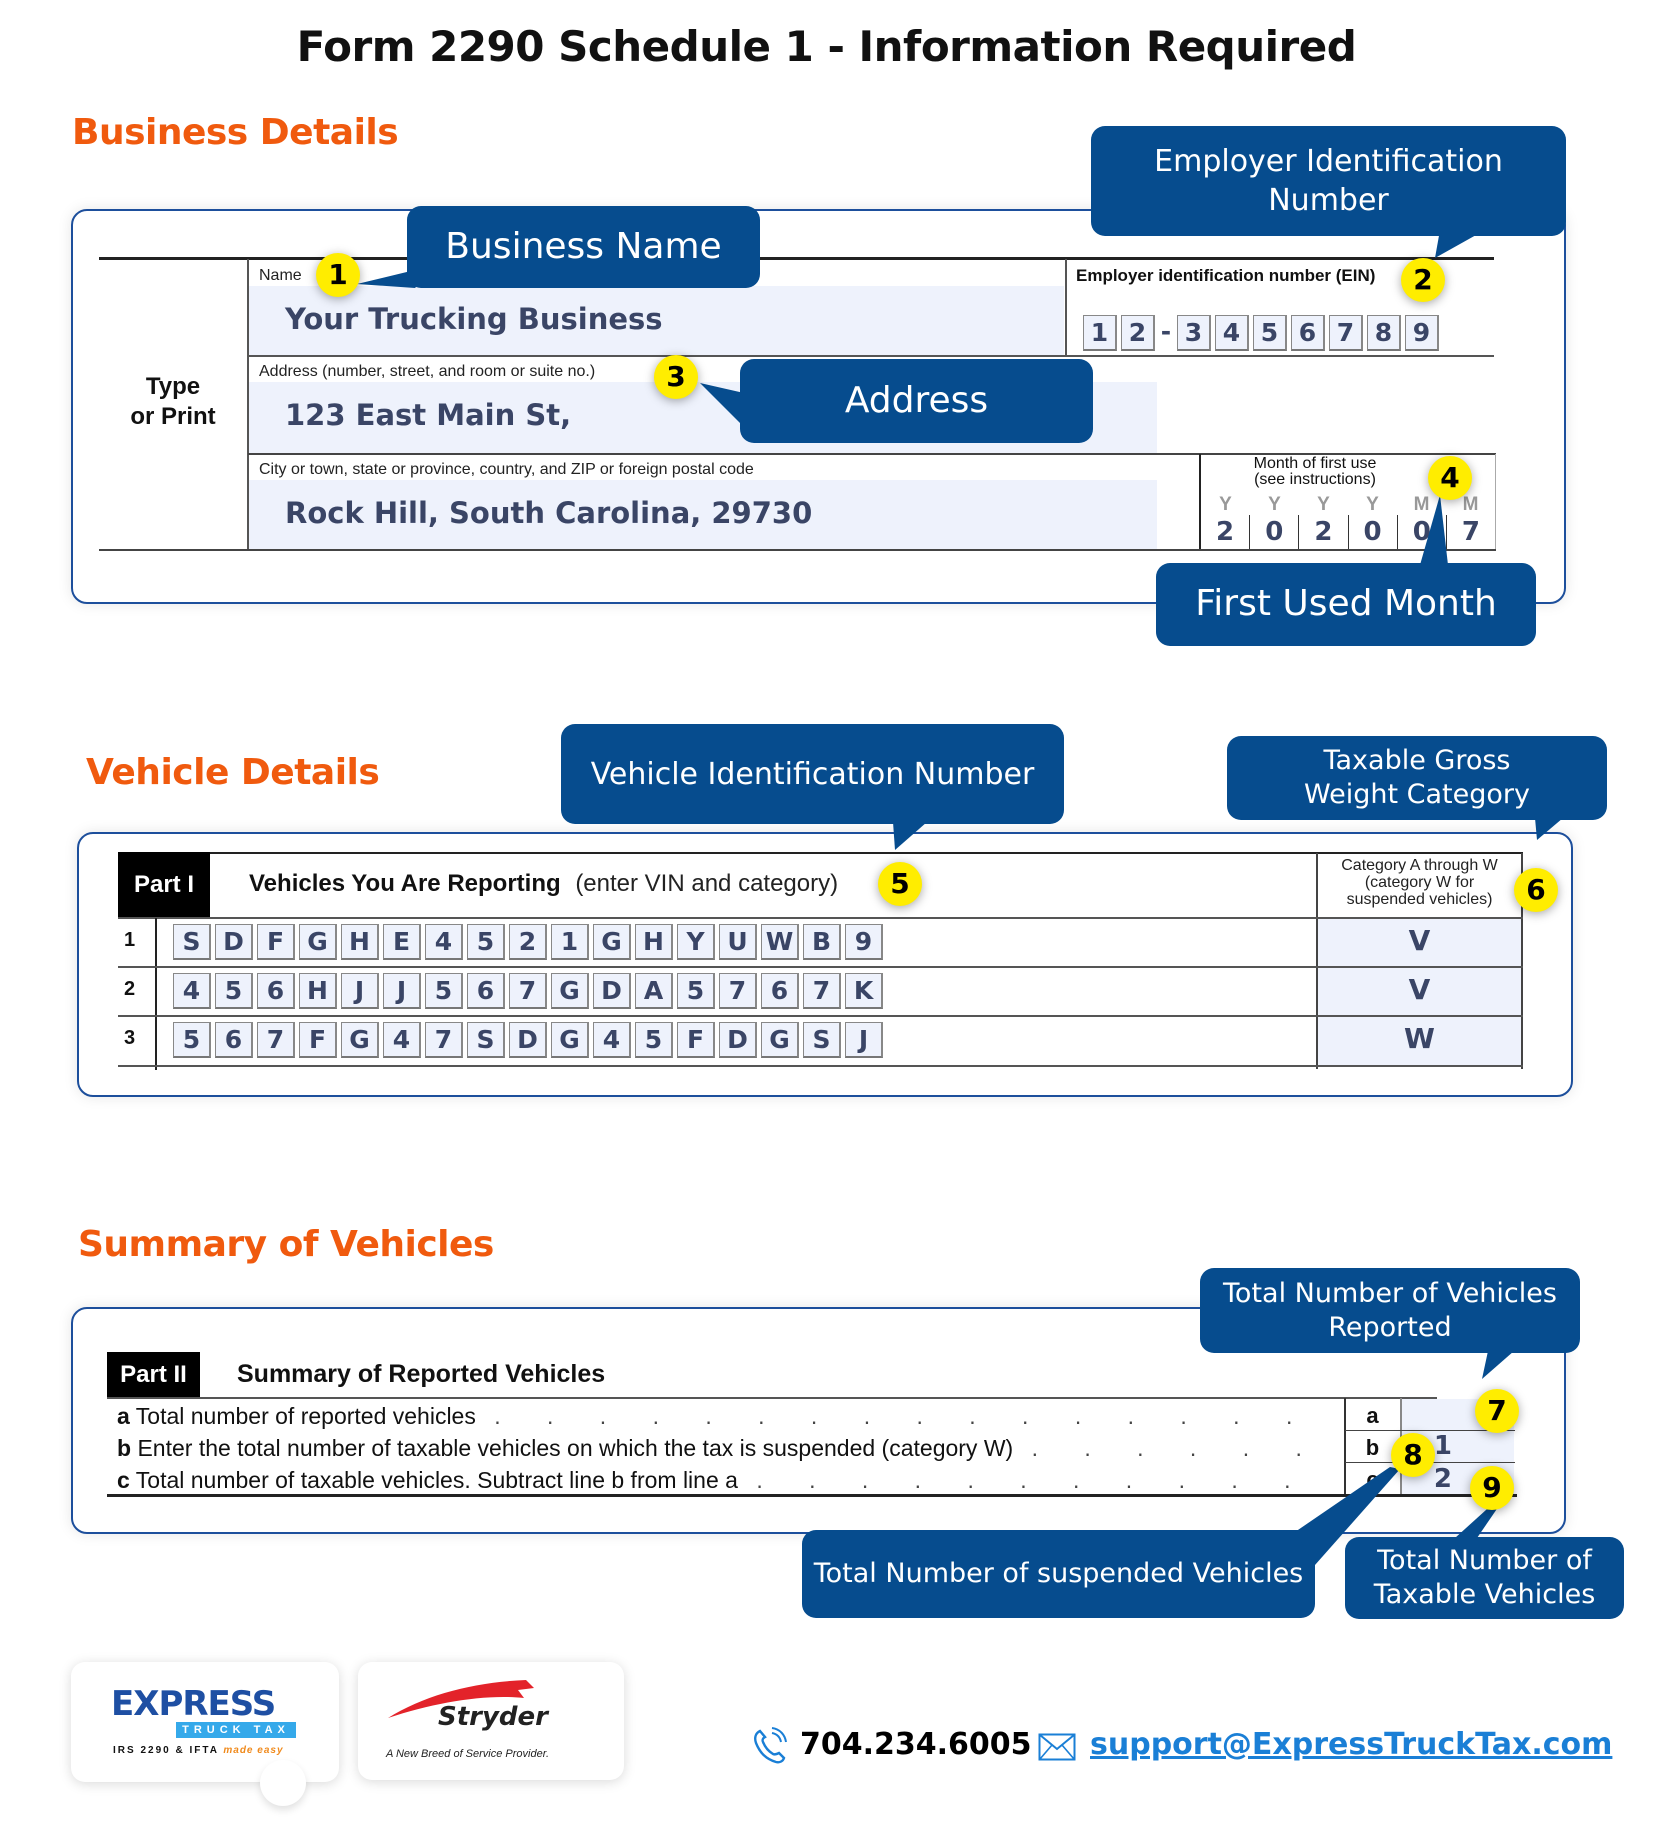 This screenshot has height=1821, width=1653. What do you see at coordinates (1484, 1594) in the screenshot?
I see `callout-taxable-line2: Taxable Vehicles` at bounding box center [1484, 1594].